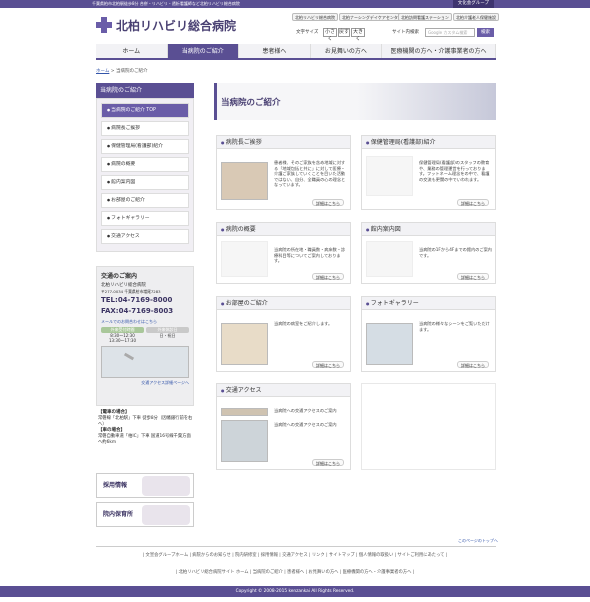  I want to click on box-title: フォトギャラリー, so click(428, 303).